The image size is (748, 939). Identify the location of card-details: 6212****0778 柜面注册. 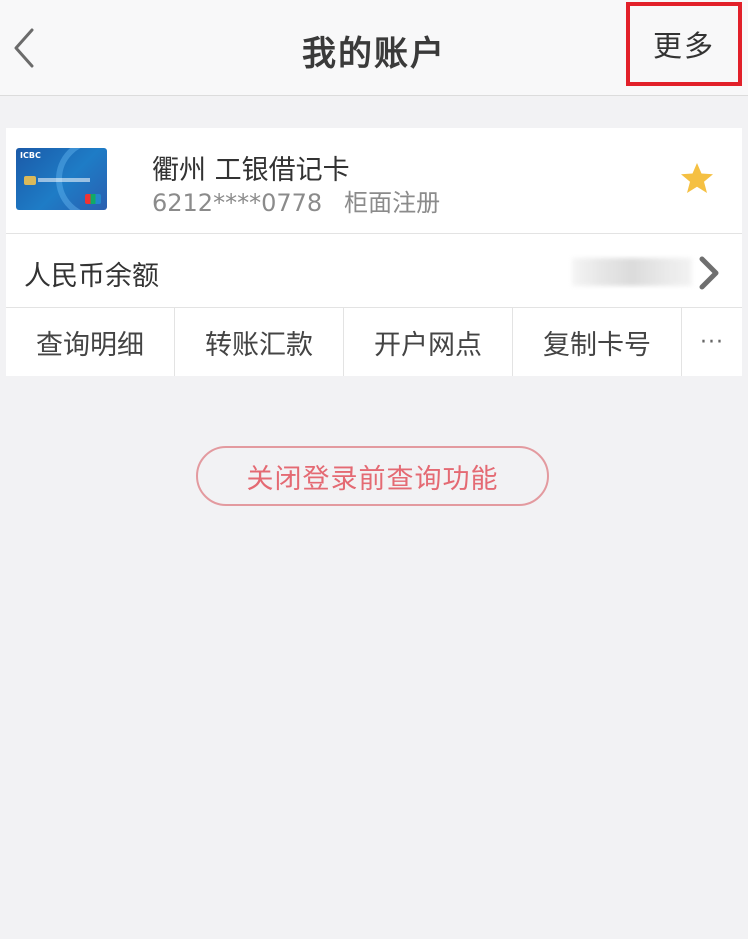
(296, 200).